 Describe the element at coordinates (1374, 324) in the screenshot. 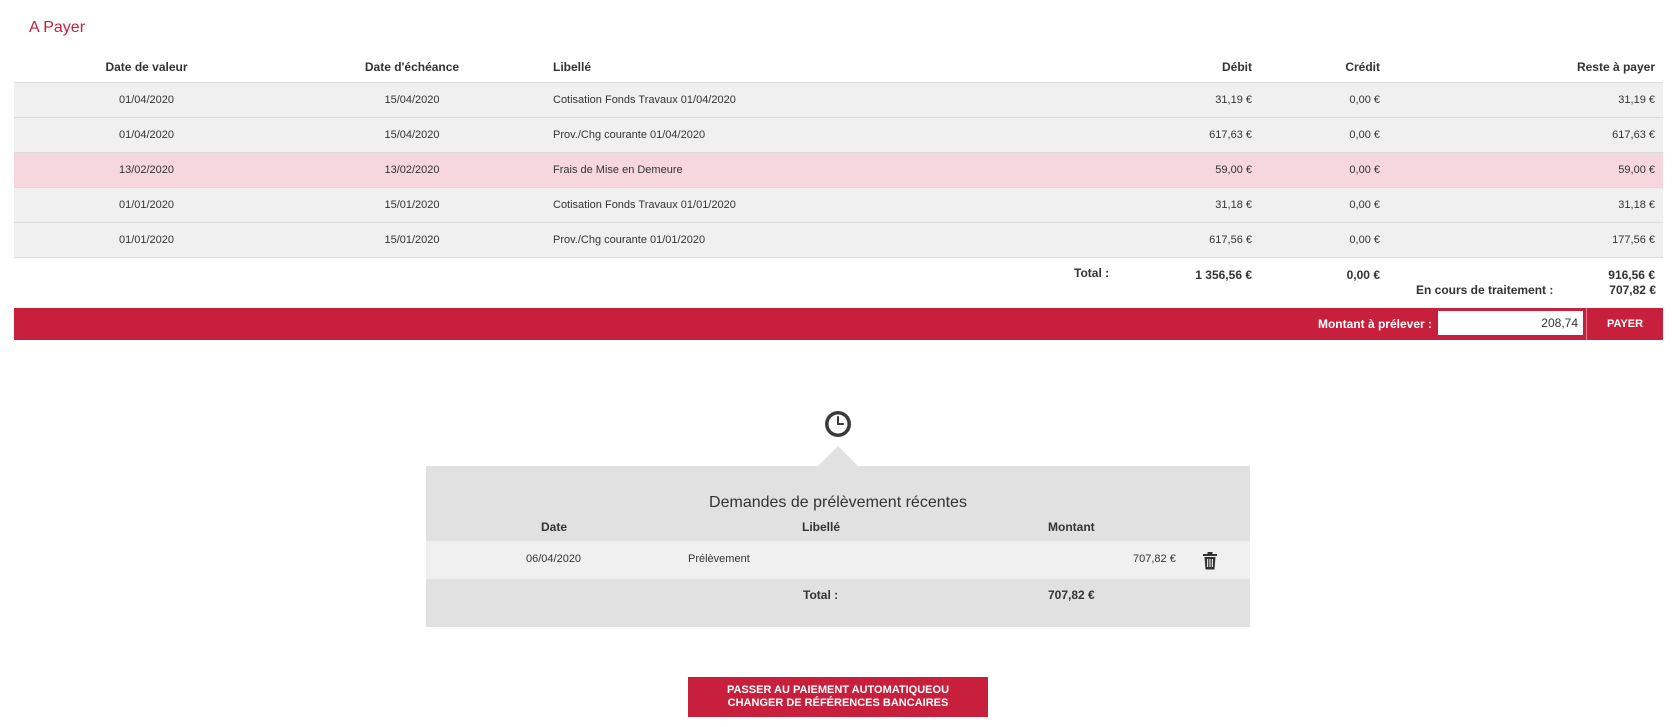

I see `amount-label: Montant à prélever :` at that location.